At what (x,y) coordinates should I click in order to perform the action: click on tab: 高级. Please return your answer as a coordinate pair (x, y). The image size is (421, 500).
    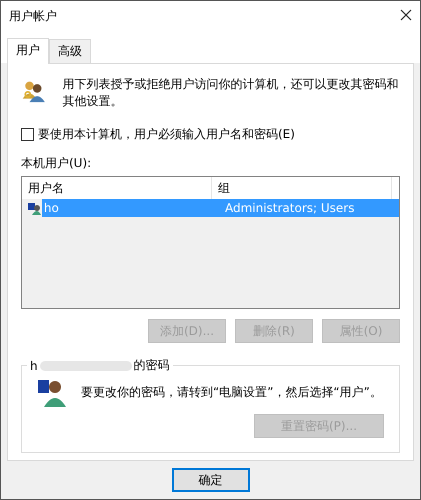
    Looking at the image, I should click on (70, 51).